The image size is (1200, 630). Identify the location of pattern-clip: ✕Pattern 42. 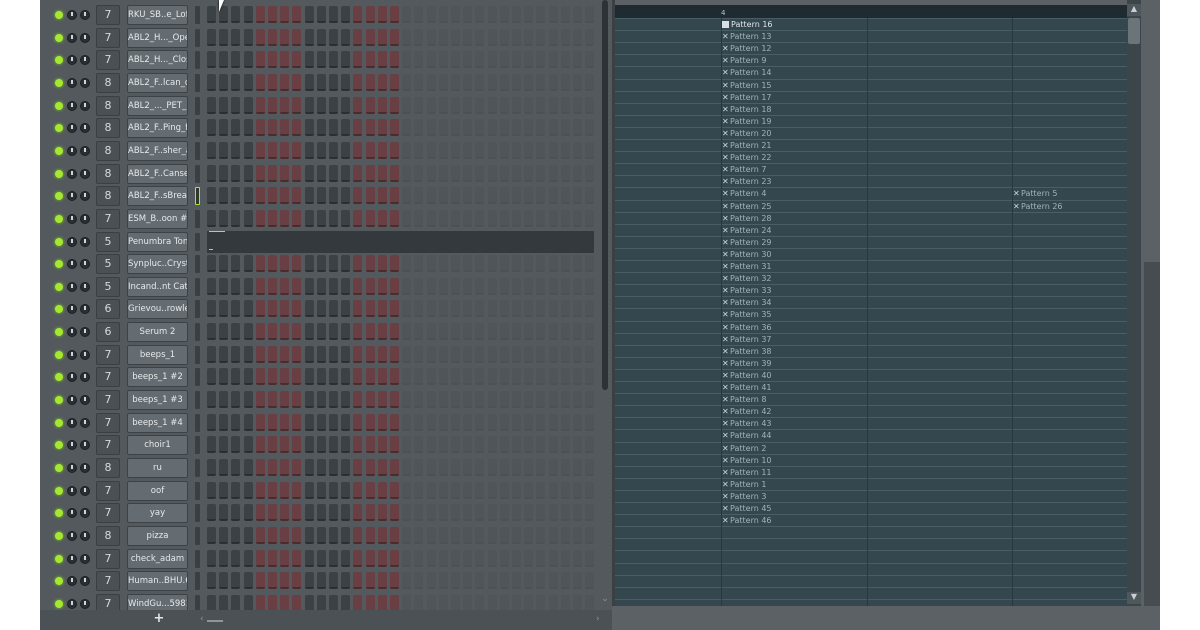
(747, 412).